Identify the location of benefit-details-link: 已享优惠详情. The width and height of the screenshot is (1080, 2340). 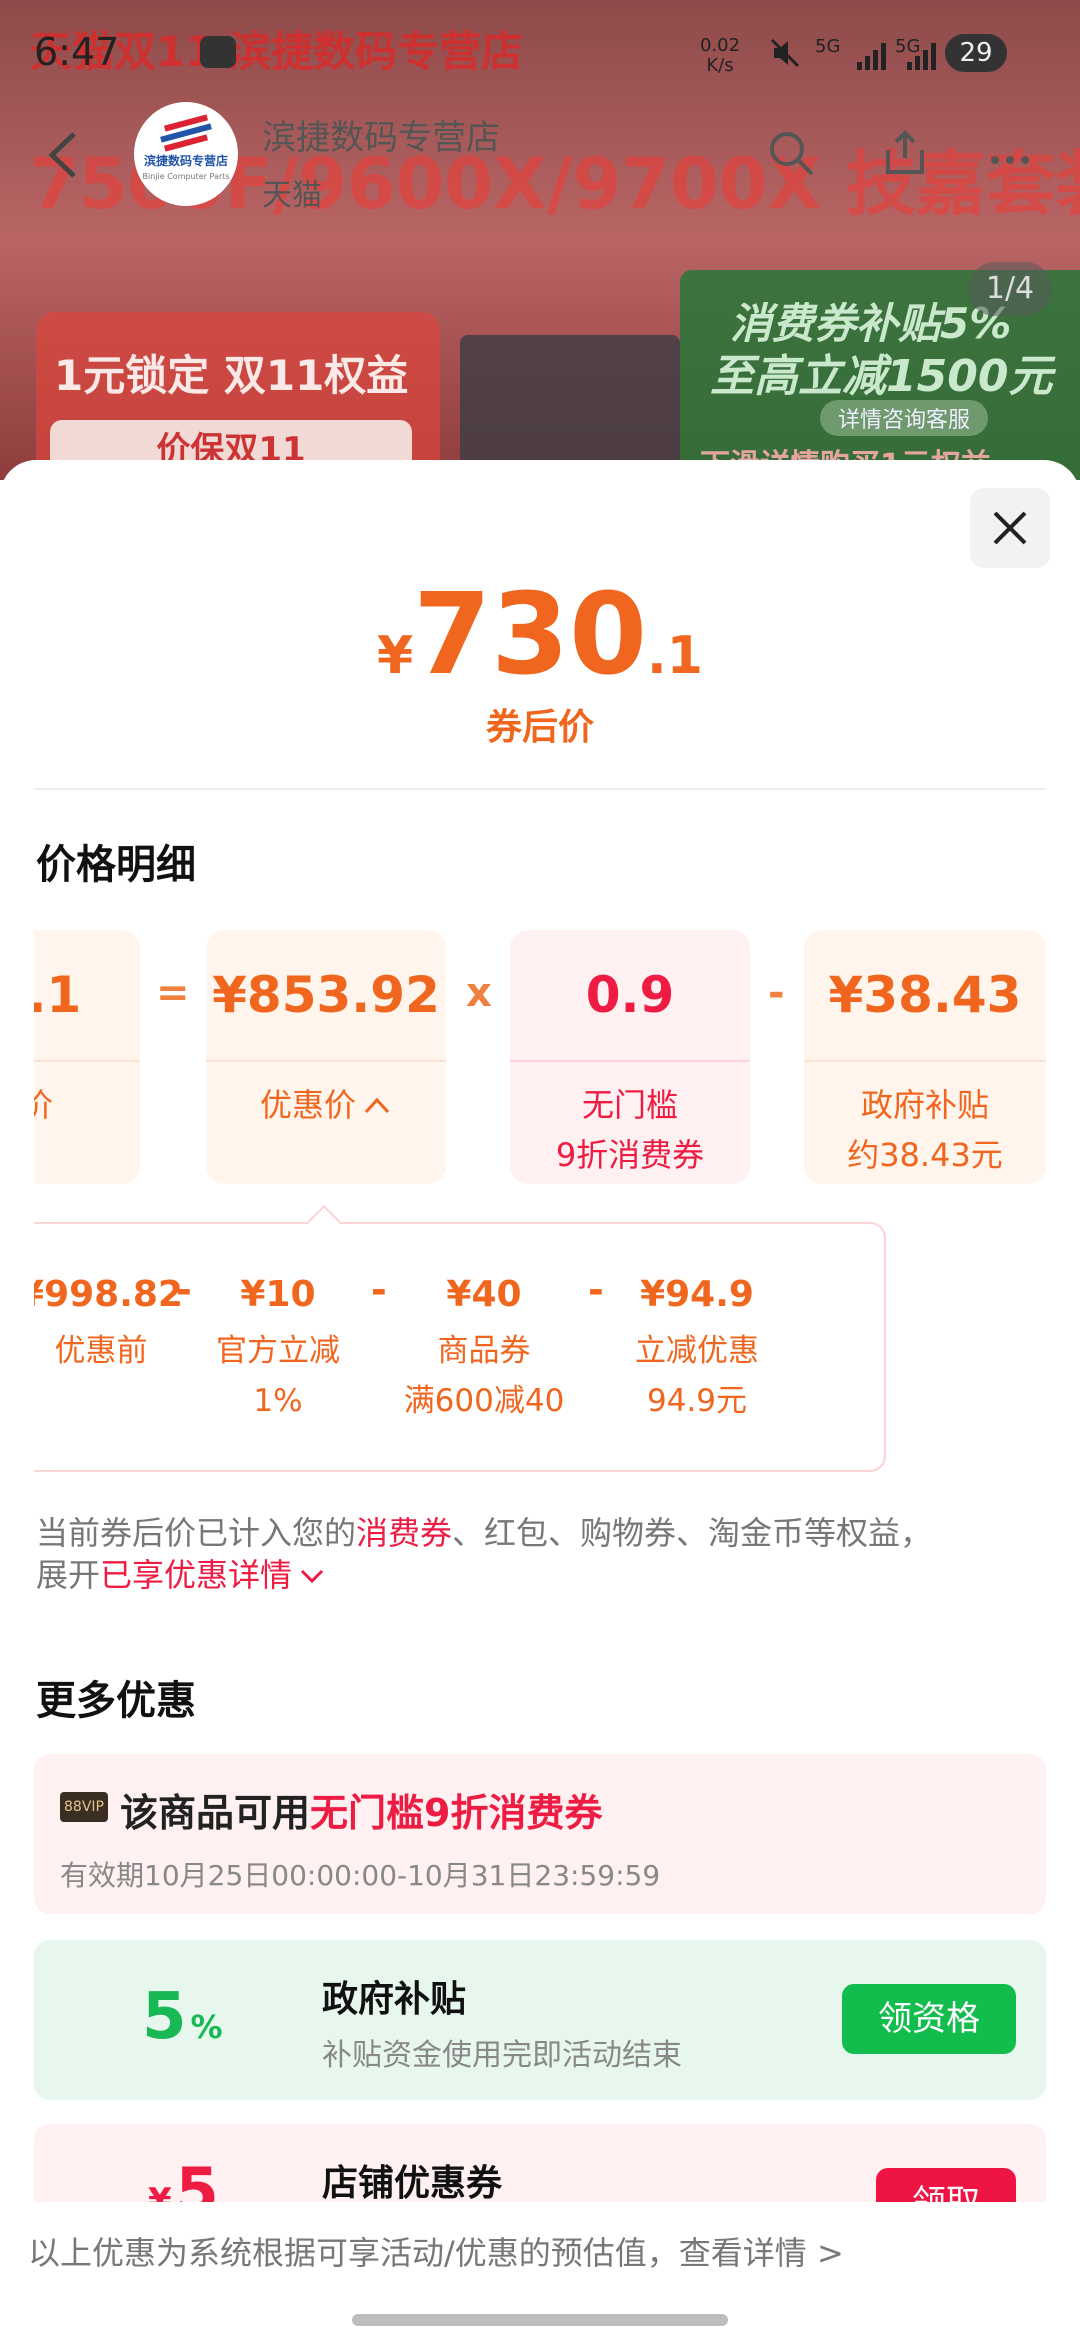
(213, 1575).